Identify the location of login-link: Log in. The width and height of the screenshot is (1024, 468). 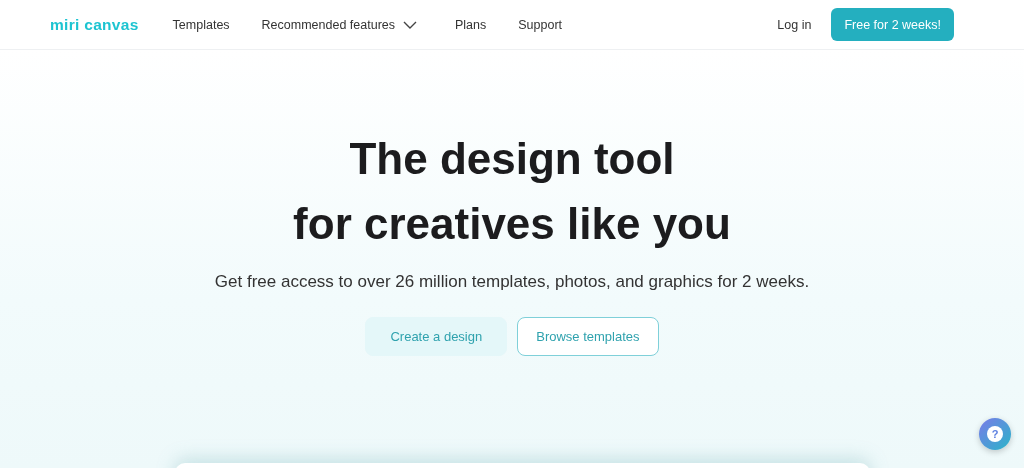
(794, 24).